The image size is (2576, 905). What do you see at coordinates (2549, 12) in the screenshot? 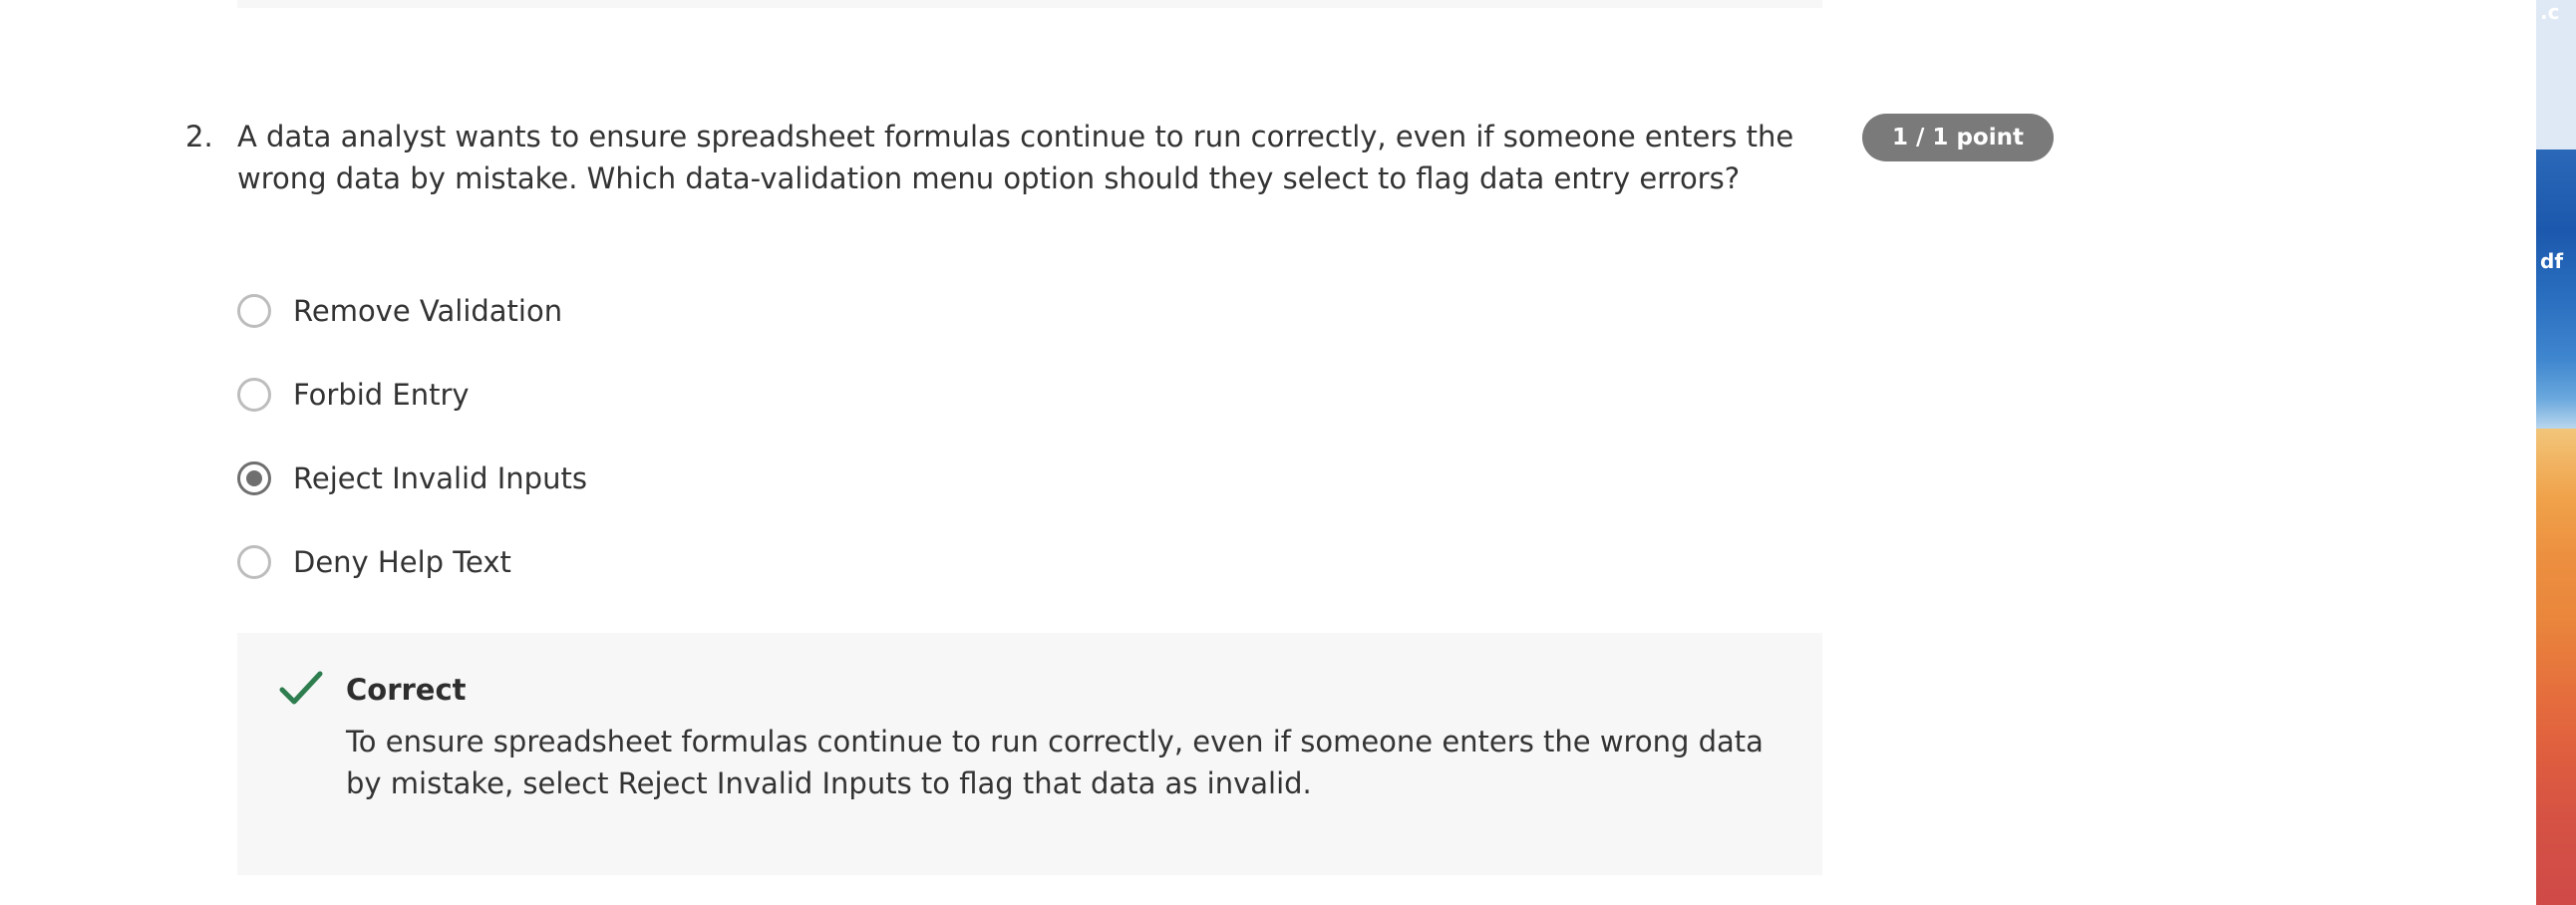
I see `desktop-file-label: .c` at bounding box center [2549, 12].